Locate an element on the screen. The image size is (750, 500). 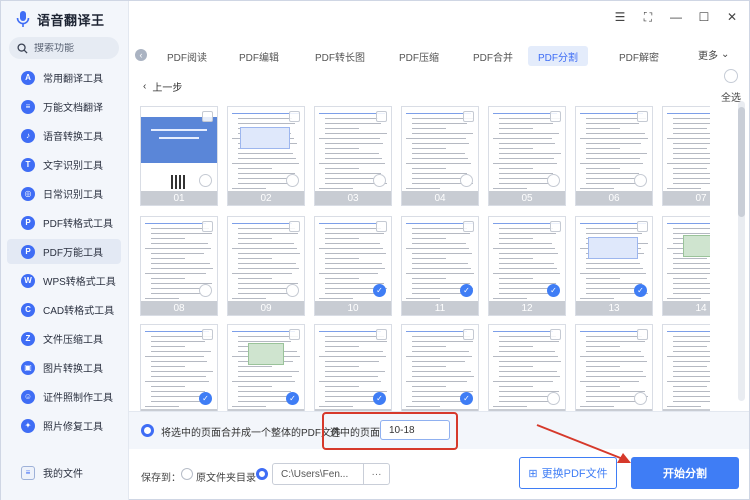
tab-item: PDF编辑 is located at coordinates (259, 56).